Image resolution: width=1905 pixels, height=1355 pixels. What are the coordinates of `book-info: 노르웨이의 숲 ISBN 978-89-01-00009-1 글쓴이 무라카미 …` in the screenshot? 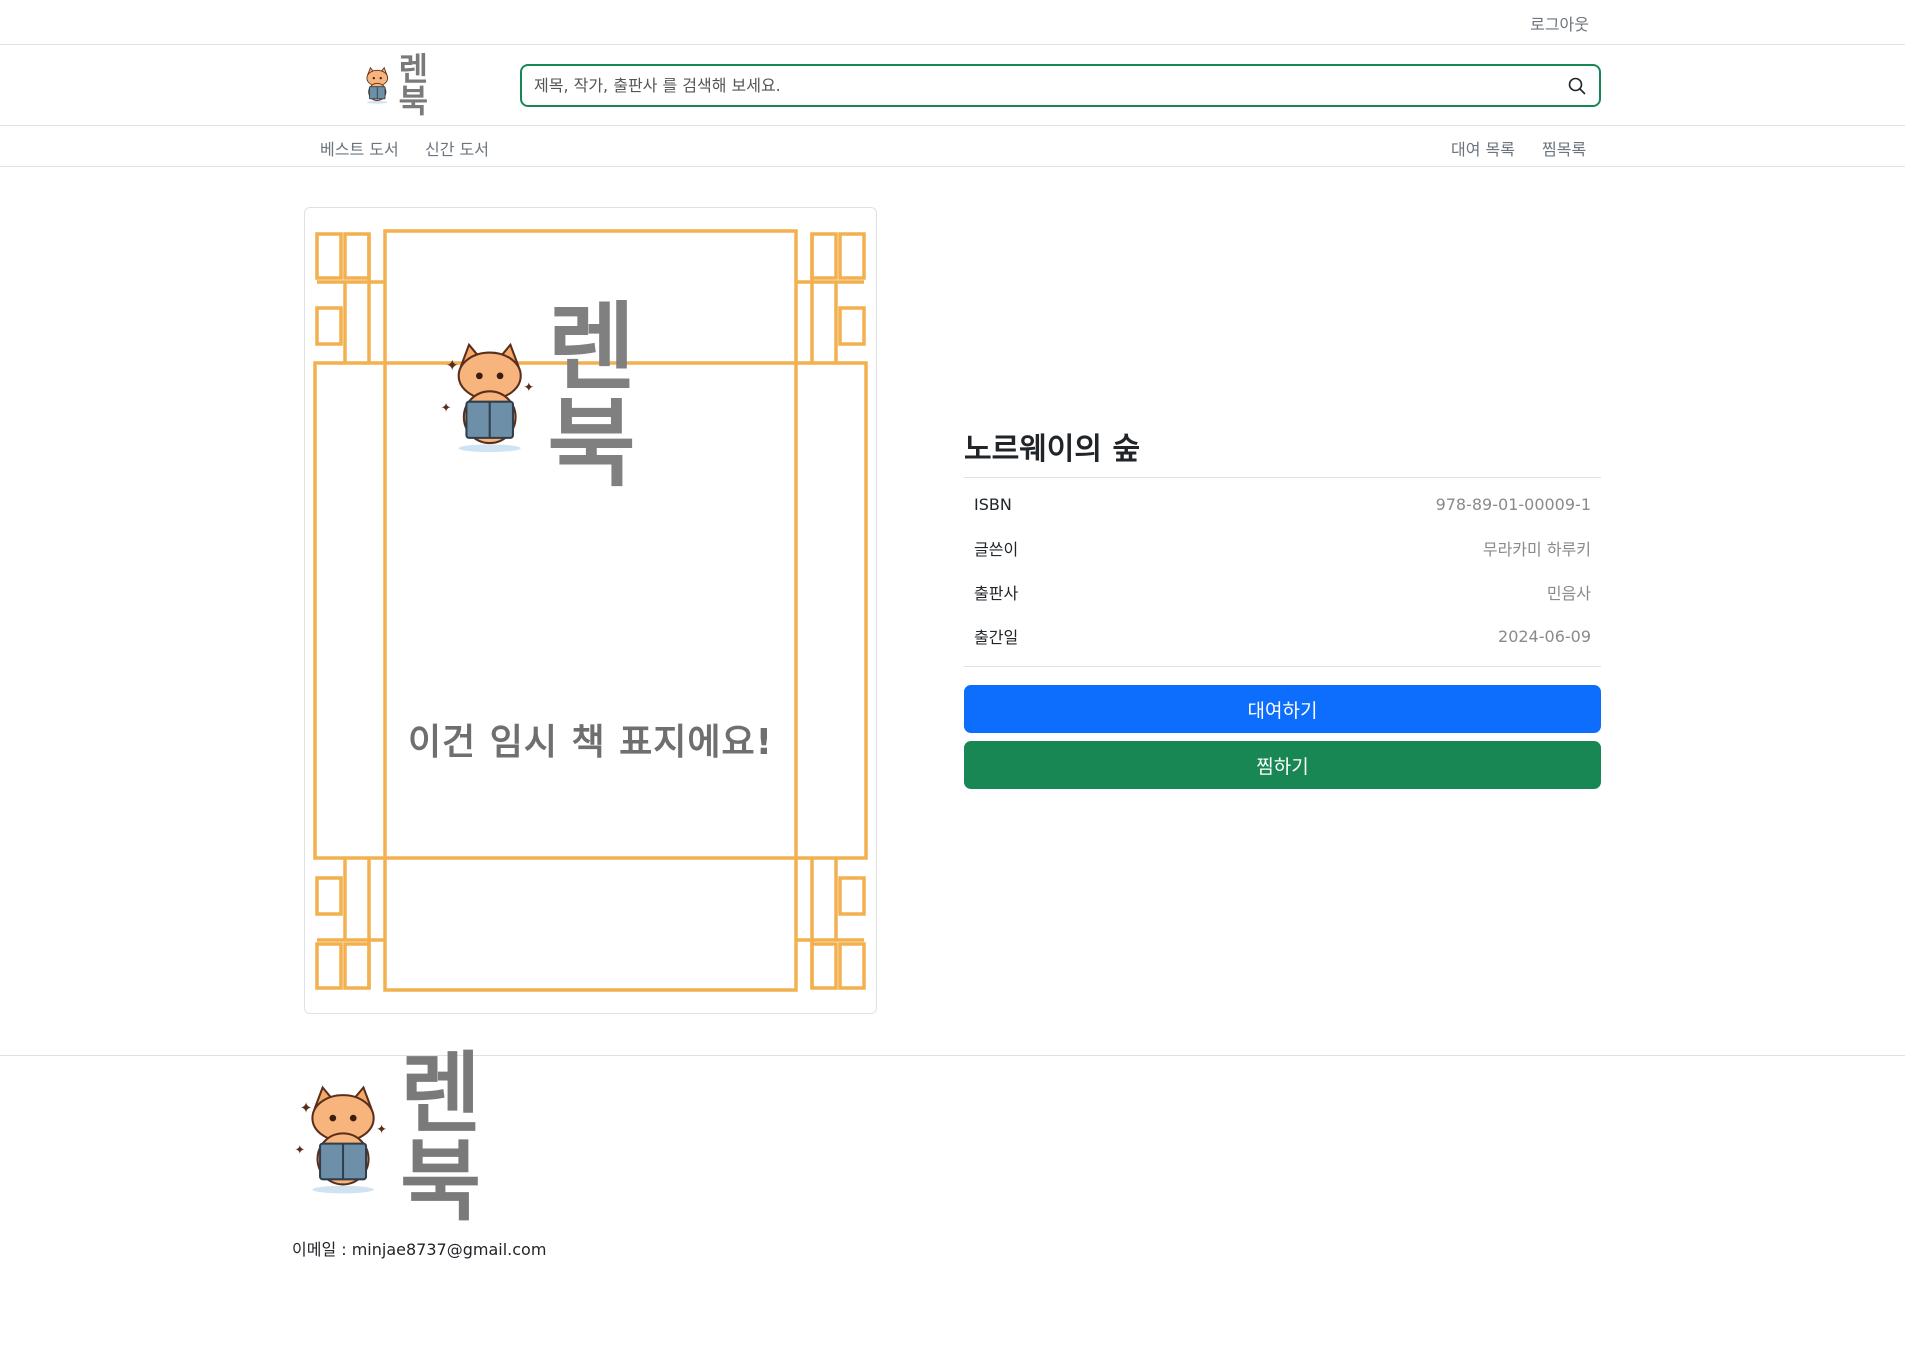 It's located at (1282, 547).